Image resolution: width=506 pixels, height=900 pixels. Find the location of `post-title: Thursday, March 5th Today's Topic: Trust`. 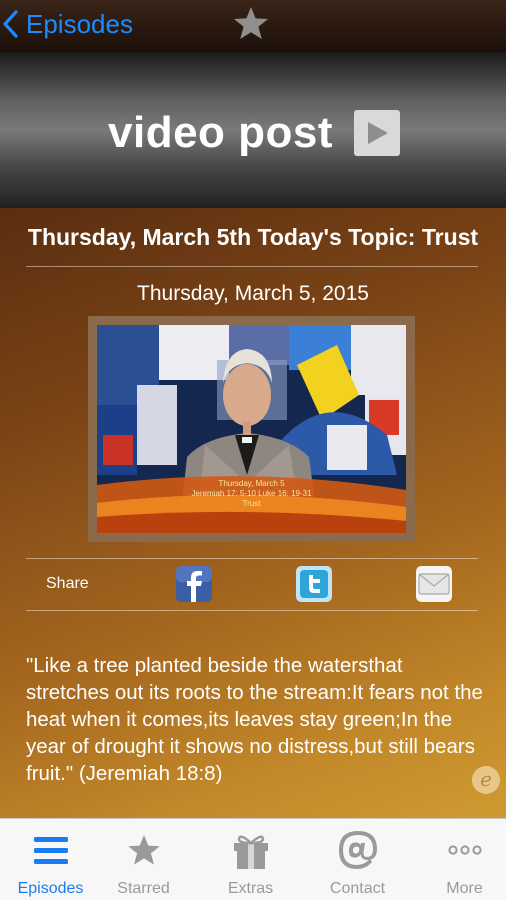

post-title: Thursday, March 5th Today's Topic: Trust is located at coordinates (253, 237).